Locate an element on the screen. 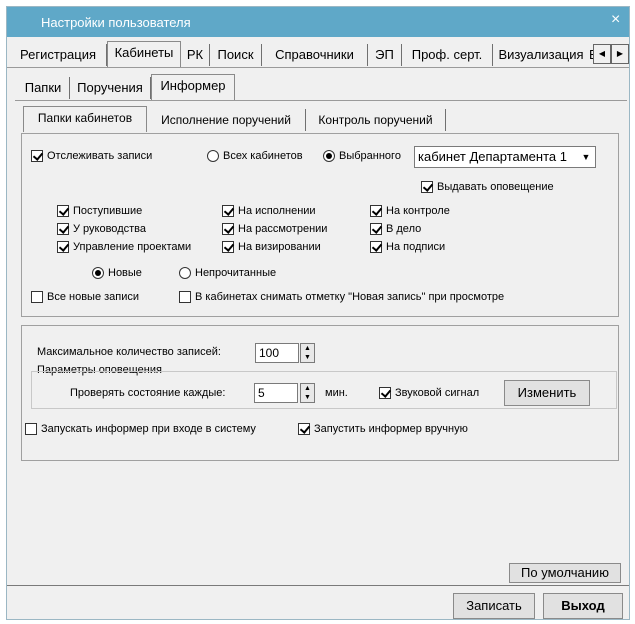 The image size is (635, 624). folder-approval-checkbox is located at coordinates (228, 247).